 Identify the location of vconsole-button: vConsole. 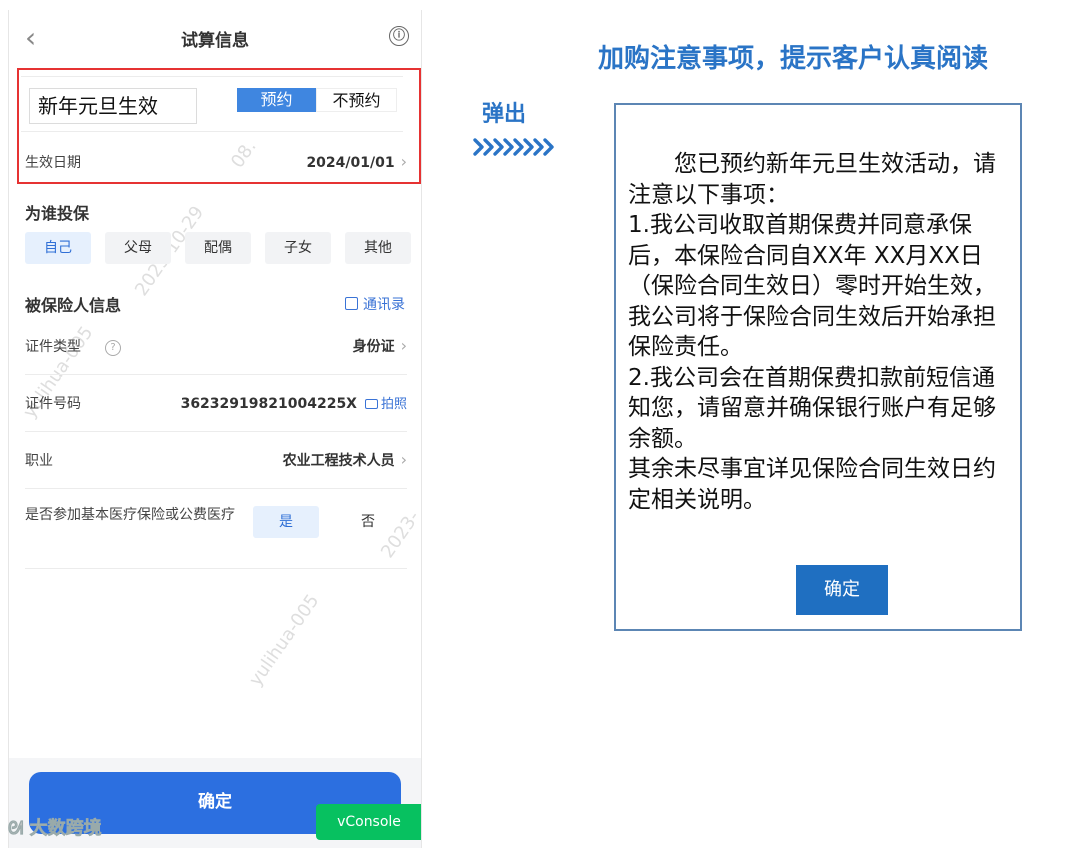
(368, 822).